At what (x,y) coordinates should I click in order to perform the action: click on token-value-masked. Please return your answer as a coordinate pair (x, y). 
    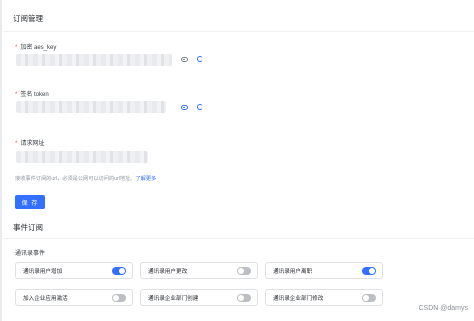
    Looking at the image, I should click on (91, 107).